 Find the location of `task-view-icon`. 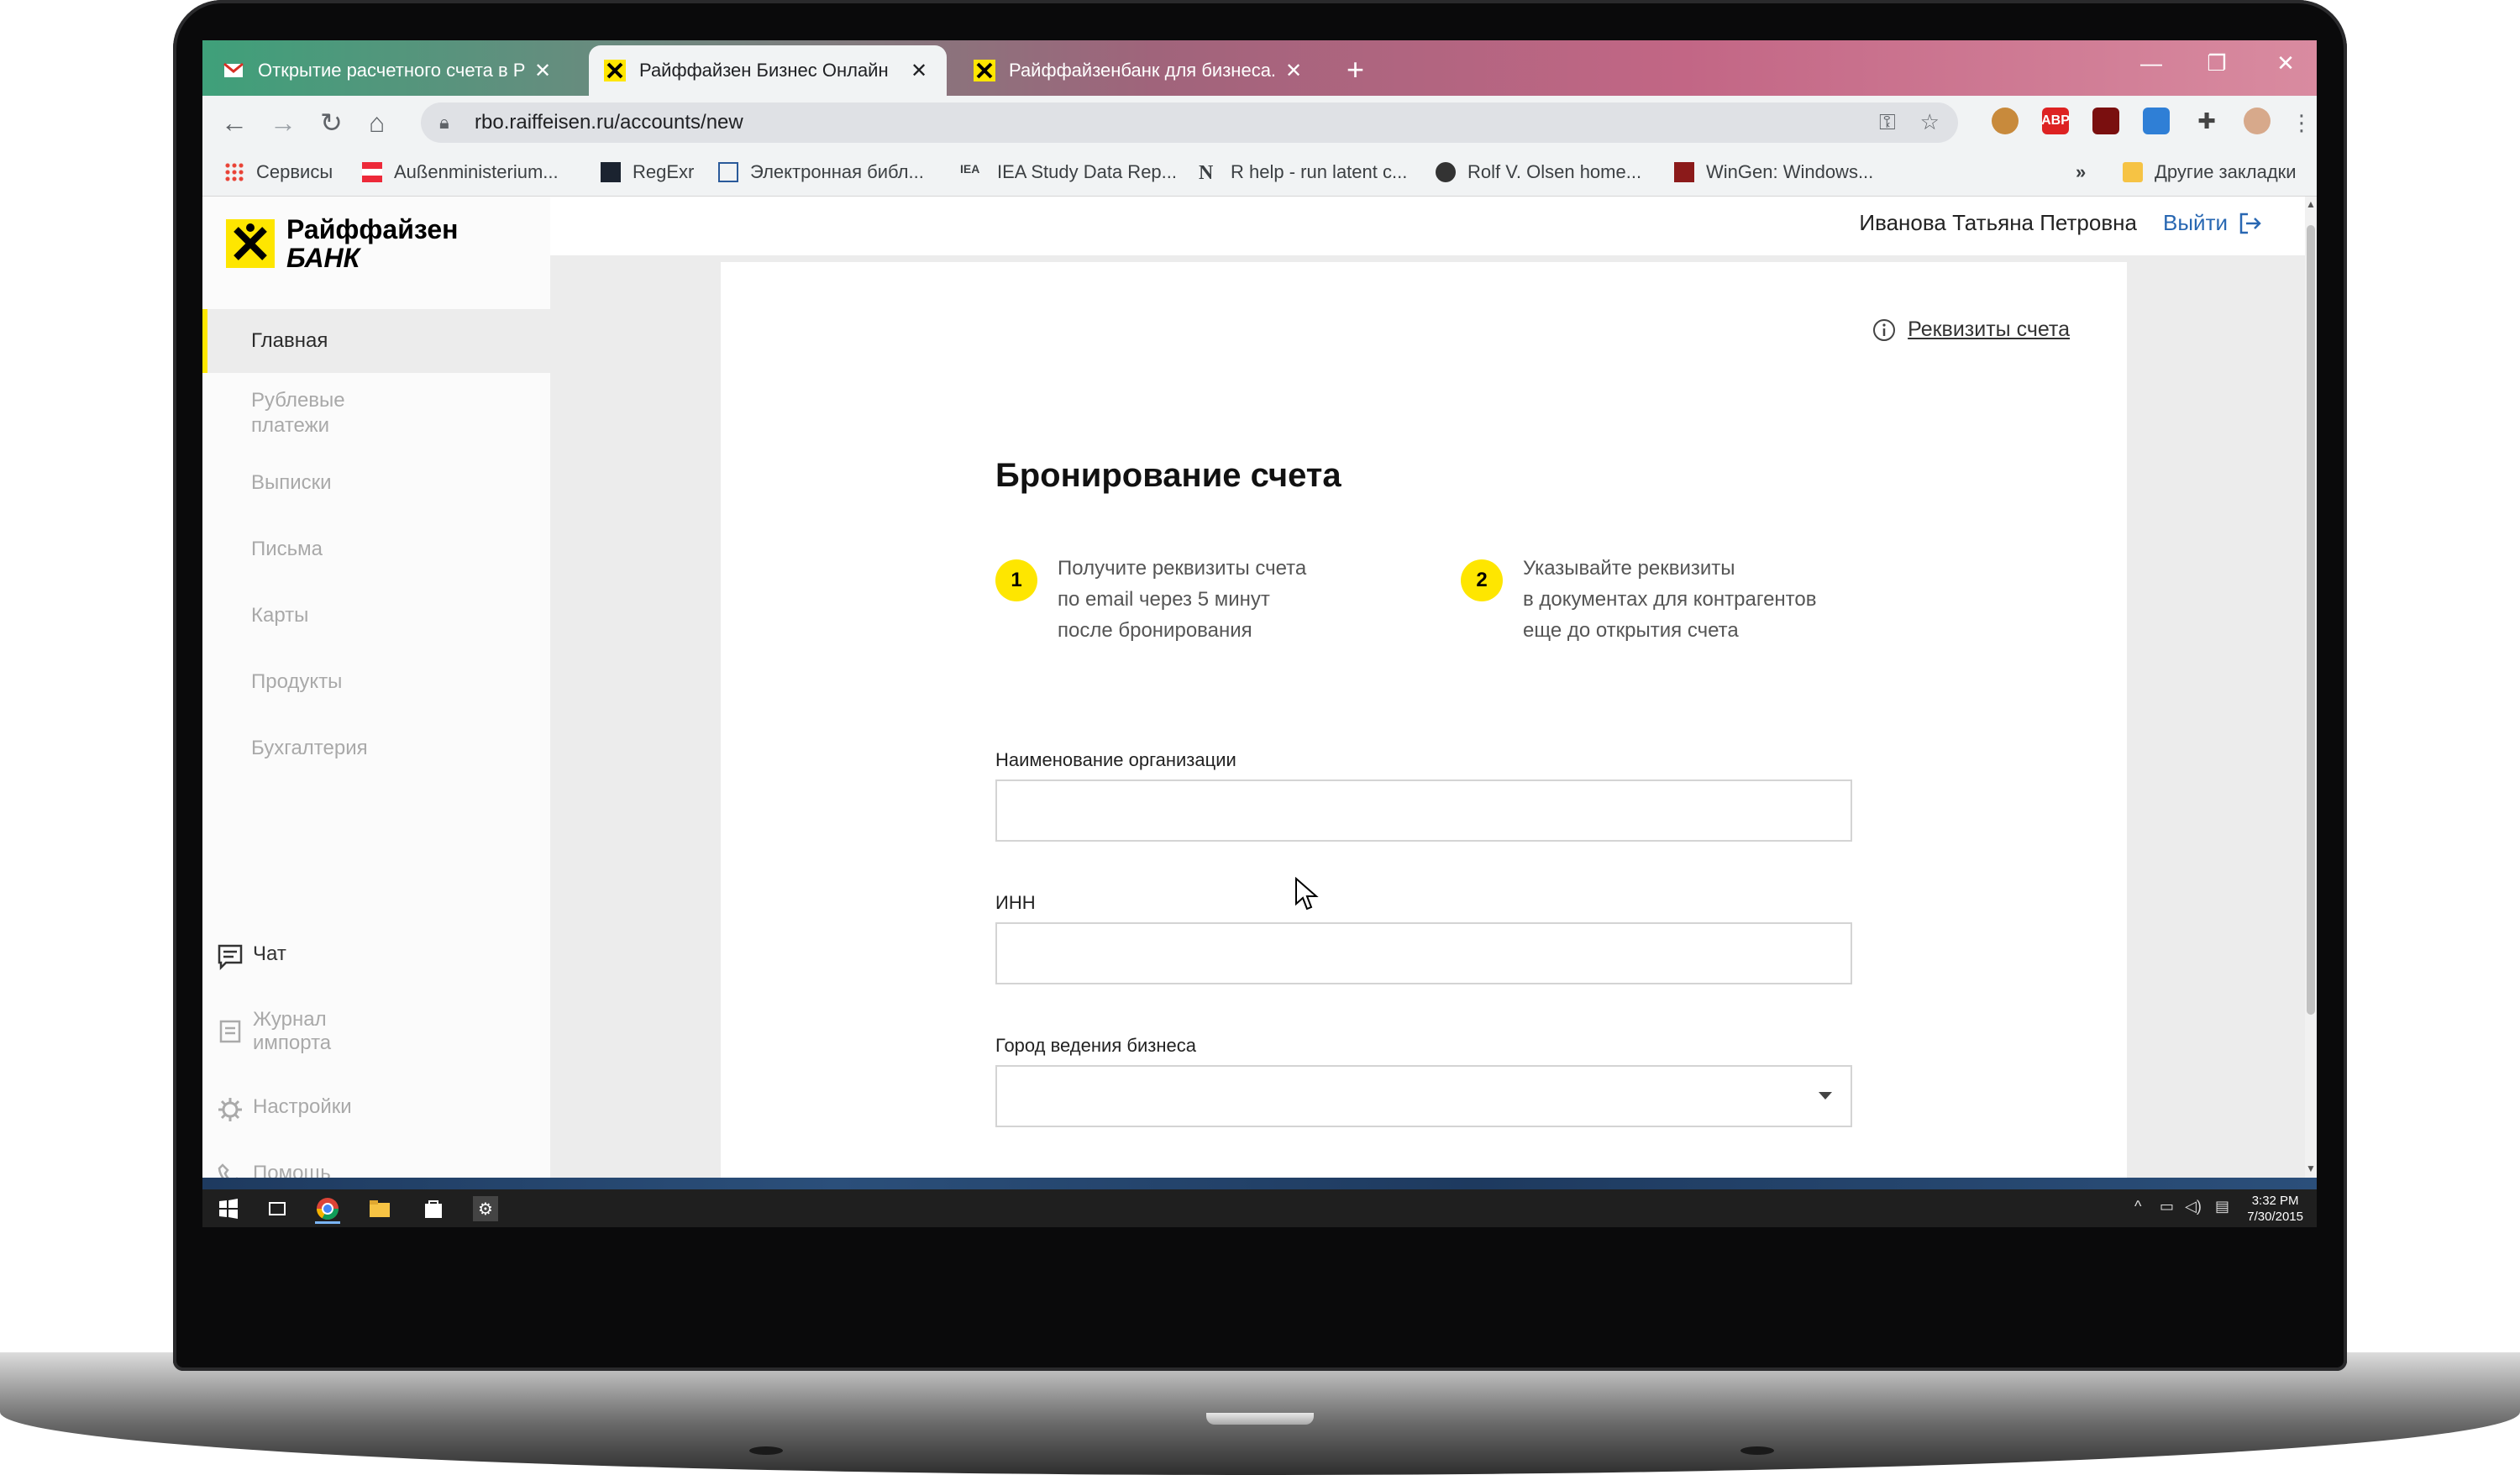

task-view-icon is located at coordinates (277, 1208).